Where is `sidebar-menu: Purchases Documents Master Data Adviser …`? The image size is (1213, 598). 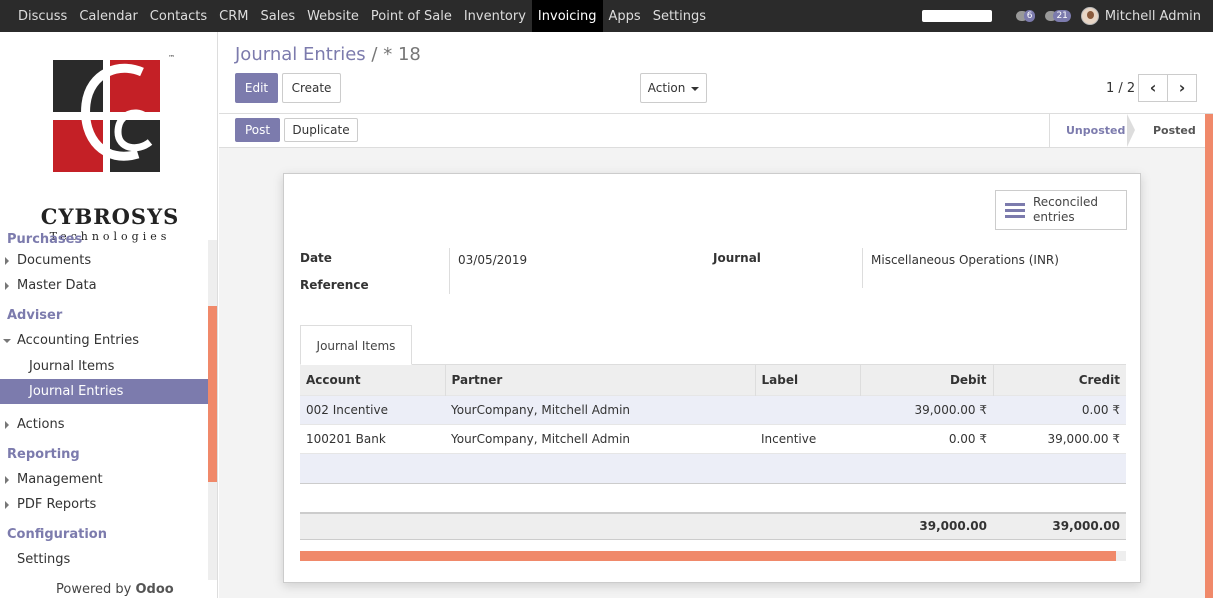 sidebar-menu: Purchases Documents Master Data Adviser … is located at coordinates (104, 402).